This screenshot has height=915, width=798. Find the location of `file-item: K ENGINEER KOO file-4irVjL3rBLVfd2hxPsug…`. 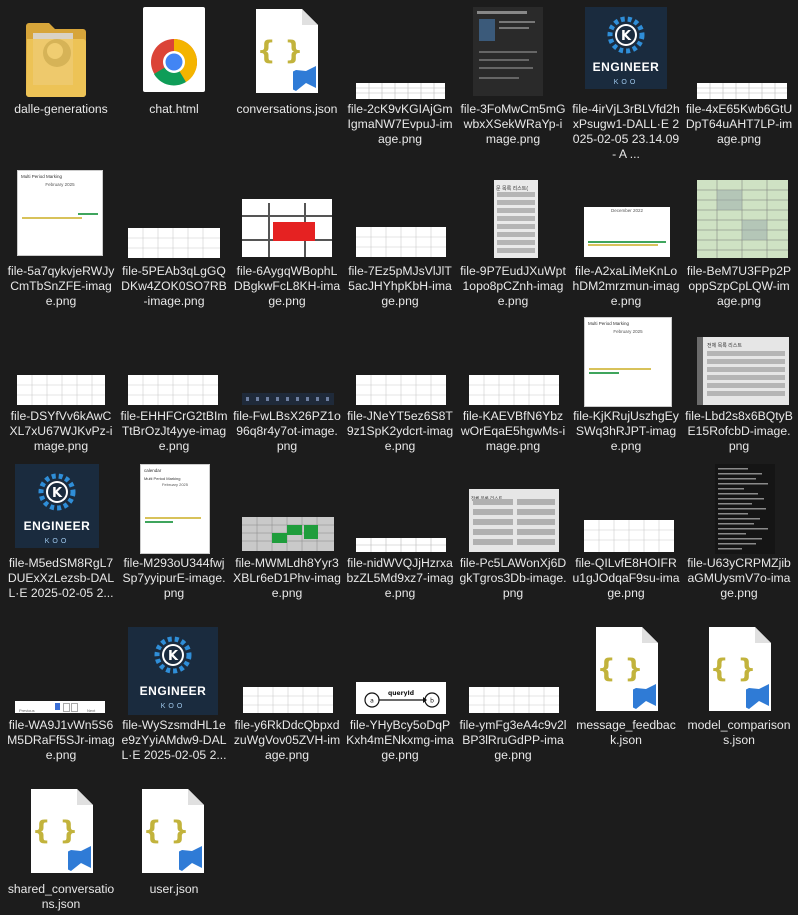

file-item: K ENGINEER KOO file-4irVjL3rBLVfd2hxPsug… is located at coordinates (626, 85).